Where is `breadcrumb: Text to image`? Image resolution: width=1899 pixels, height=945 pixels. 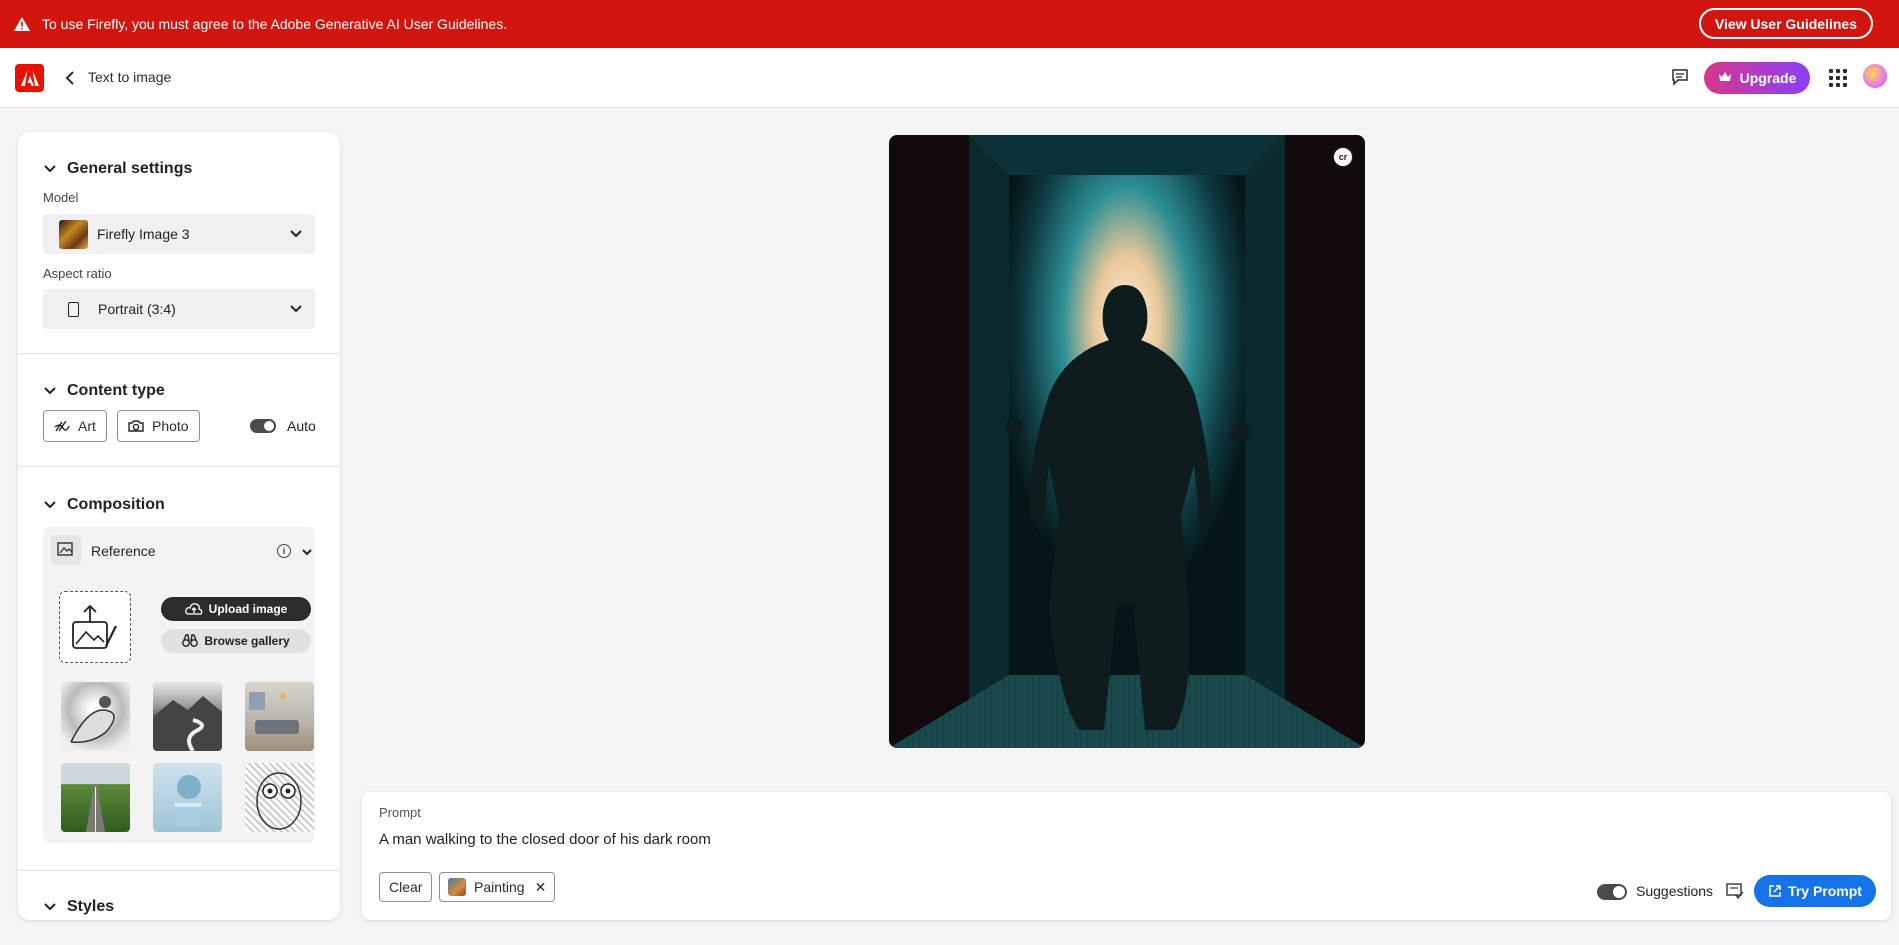
breadcrumb: Text to image is located at coordinates (129, 77).